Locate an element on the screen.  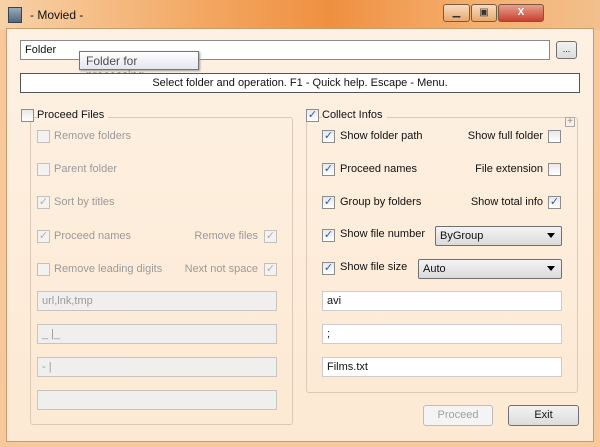
file-extension-checkbox is located at coordinates (554, 169).